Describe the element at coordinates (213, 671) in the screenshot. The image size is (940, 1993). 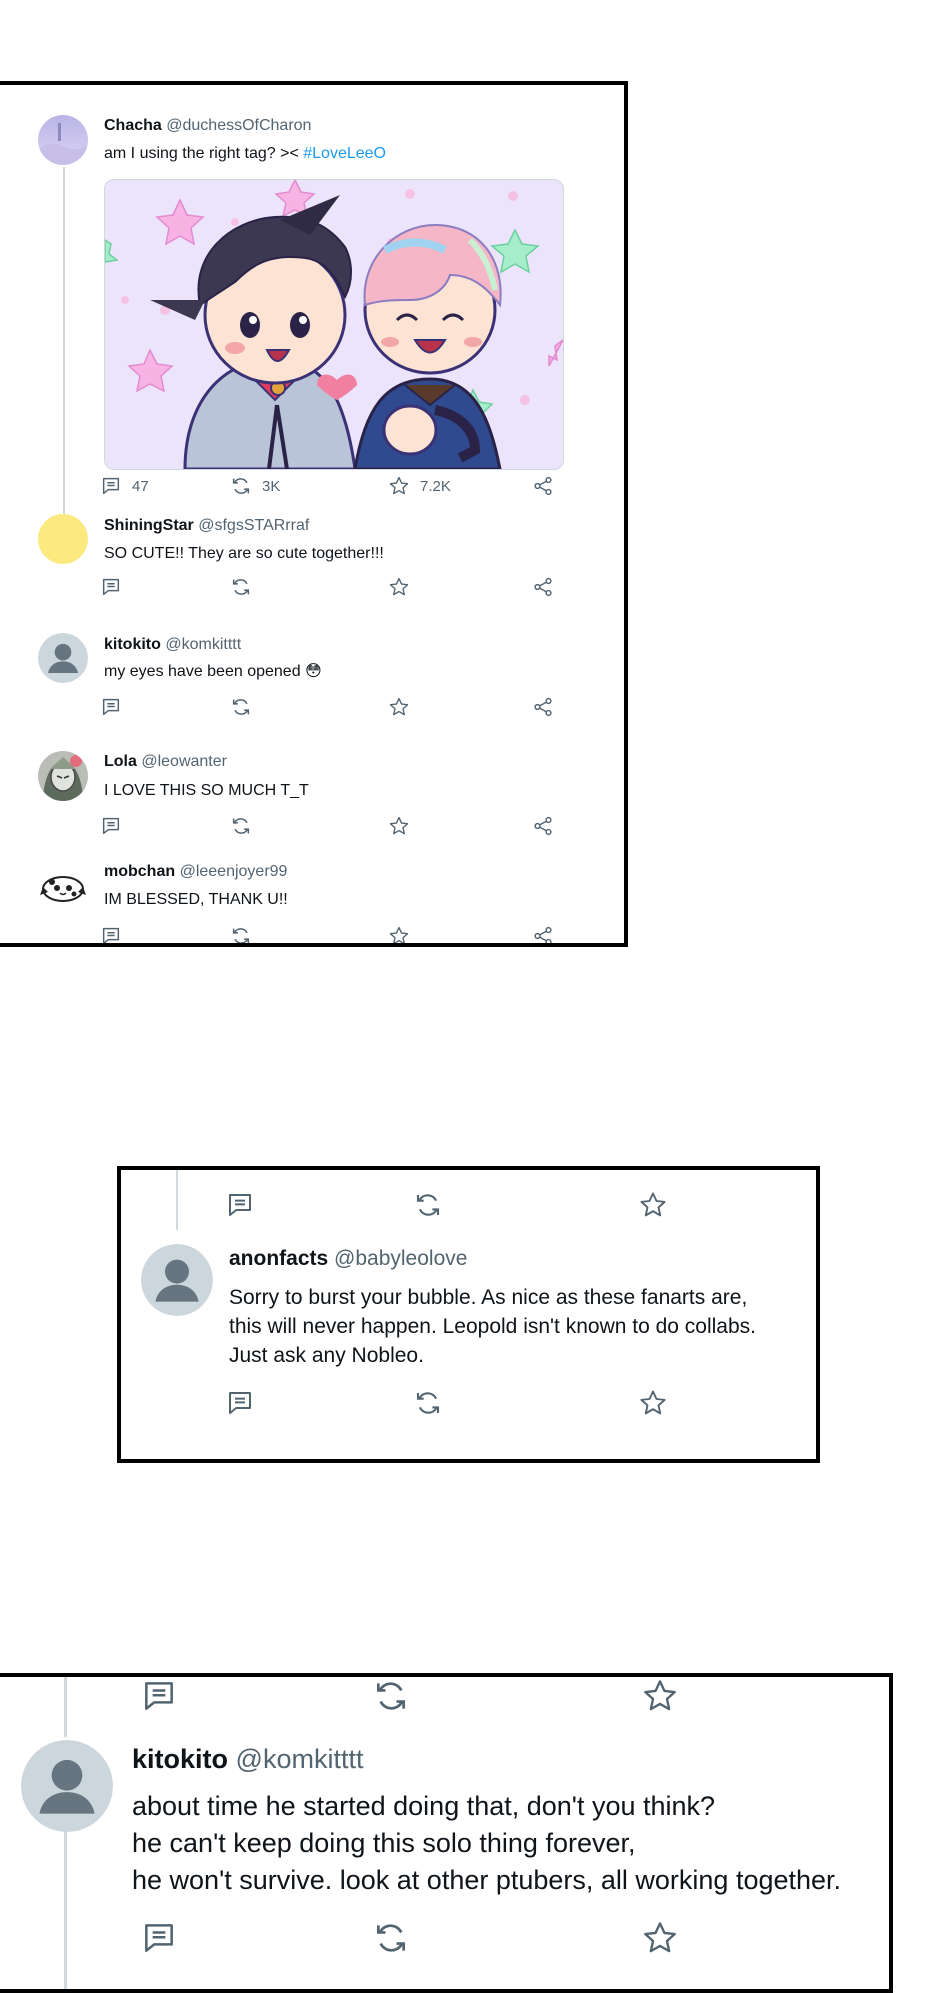
I see `reply-text: my eyes have been opened 😳` at that location.